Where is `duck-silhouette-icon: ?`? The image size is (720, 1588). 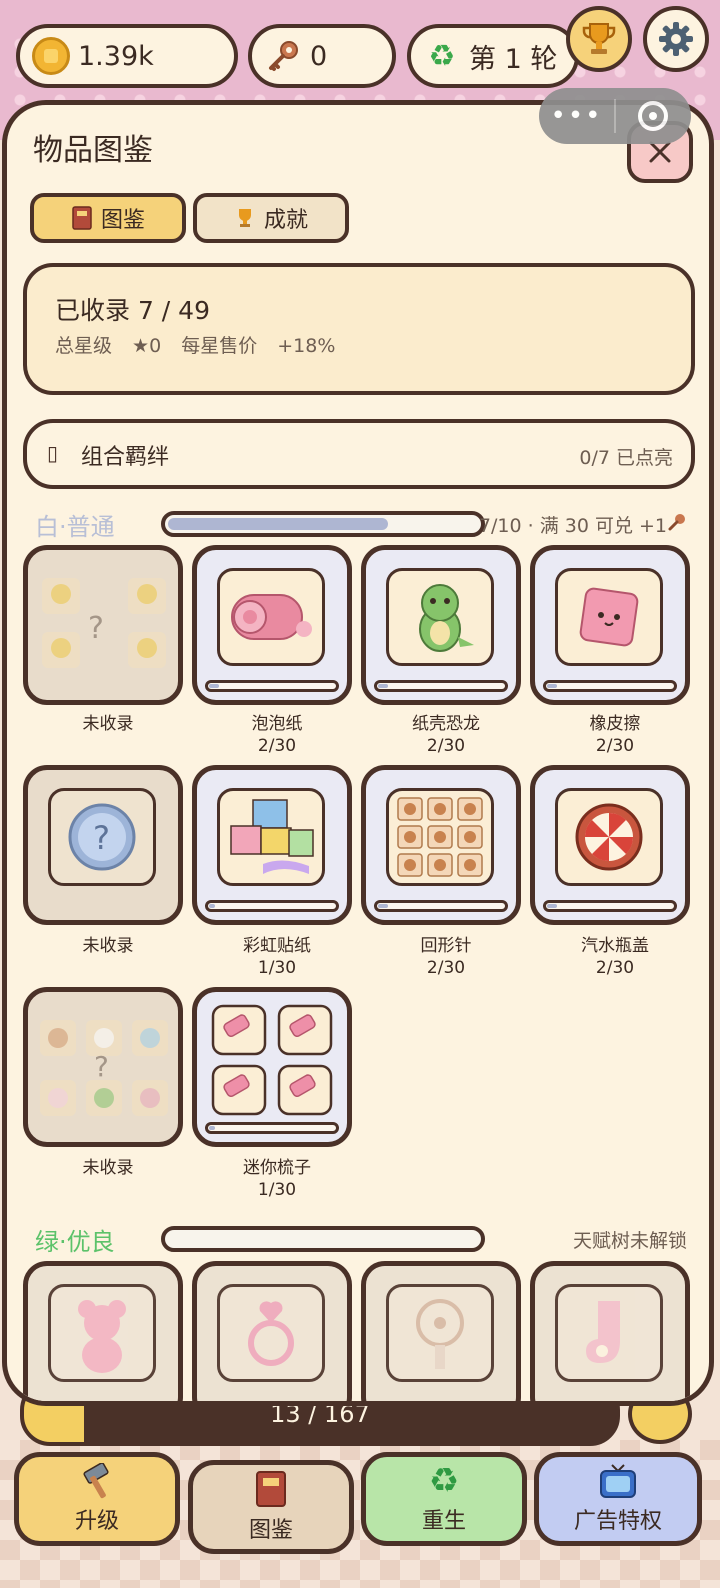 duck-silhouette-icon: ? is located at coordinates (104, 623).